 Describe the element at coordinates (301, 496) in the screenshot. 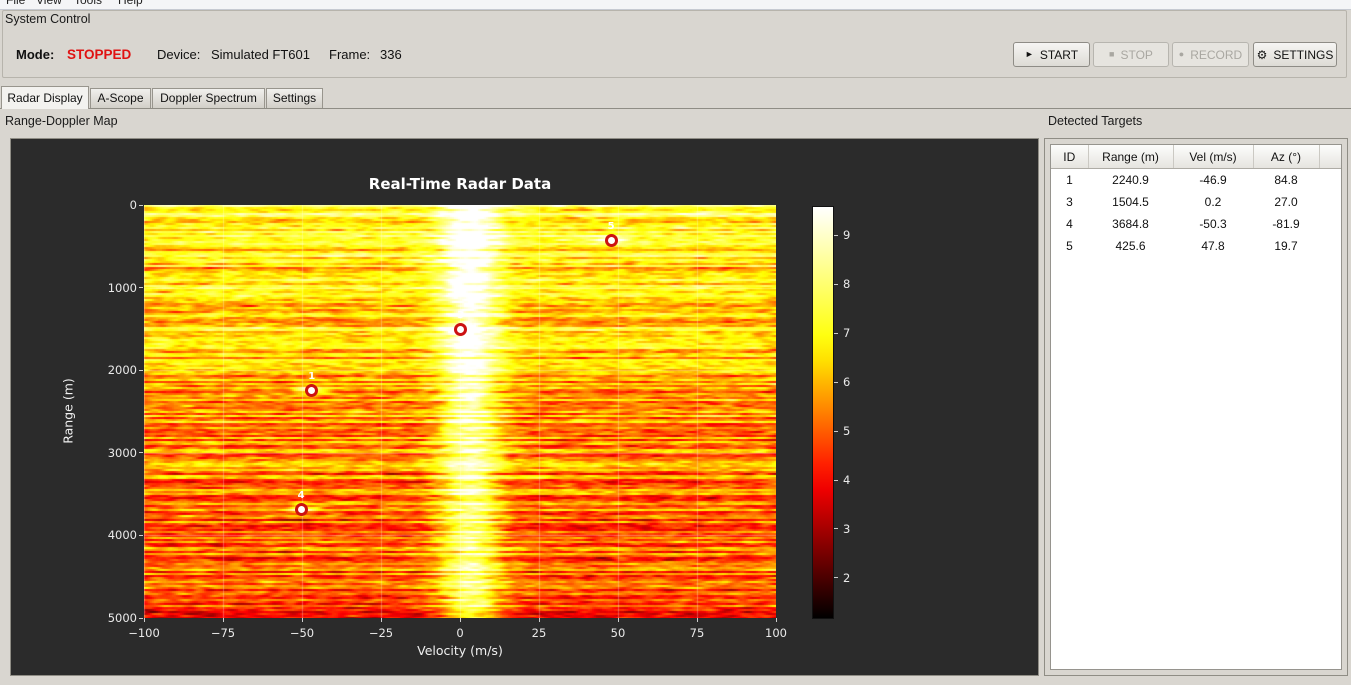

I see `target-marker-label: 4` at that location.